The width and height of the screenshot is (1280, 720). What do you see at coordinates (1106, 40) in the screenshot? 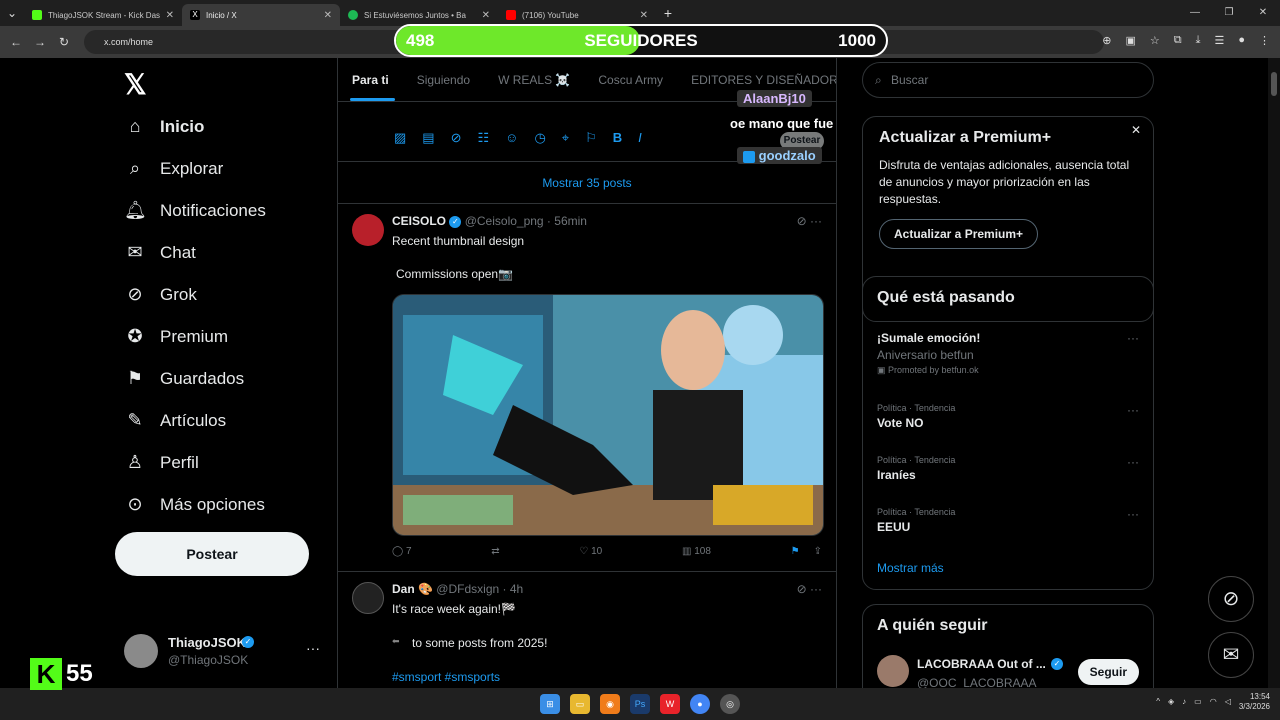
I see `zoom-icon: ⊕` at bounding box center [1106, 40].